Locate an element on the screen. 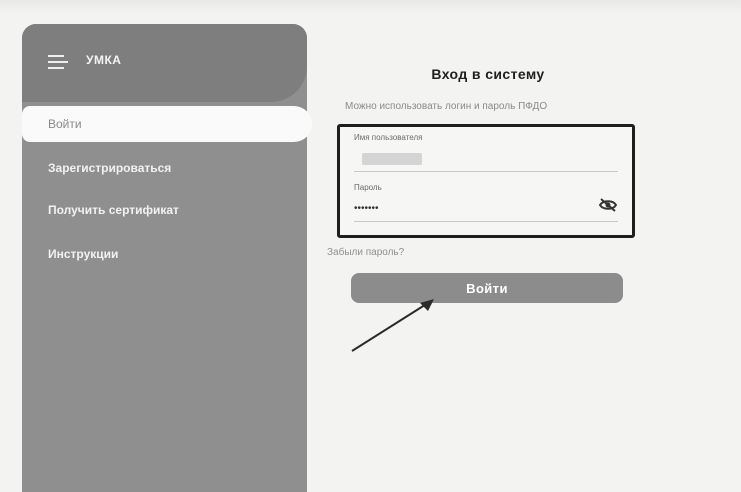  forgot-password-link: Забыли пароль? is located at coordinates (365, 252).